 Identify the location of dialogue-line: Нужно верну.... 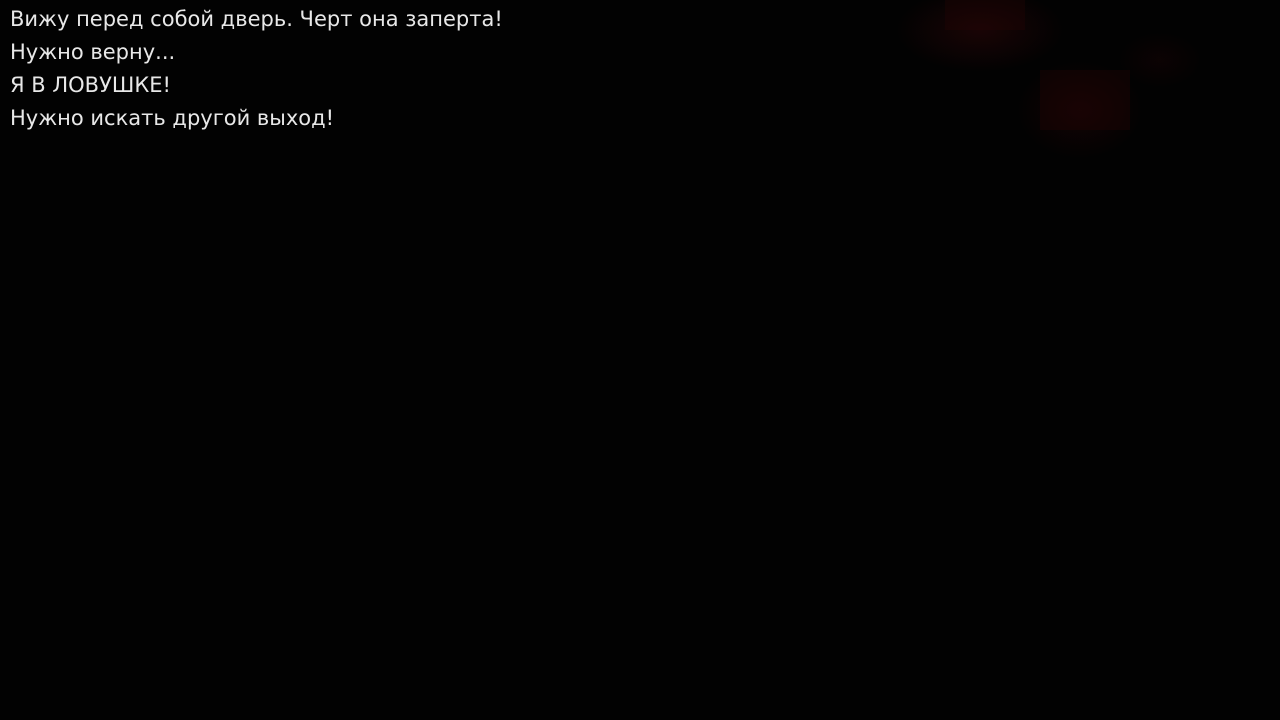
(93, 52).